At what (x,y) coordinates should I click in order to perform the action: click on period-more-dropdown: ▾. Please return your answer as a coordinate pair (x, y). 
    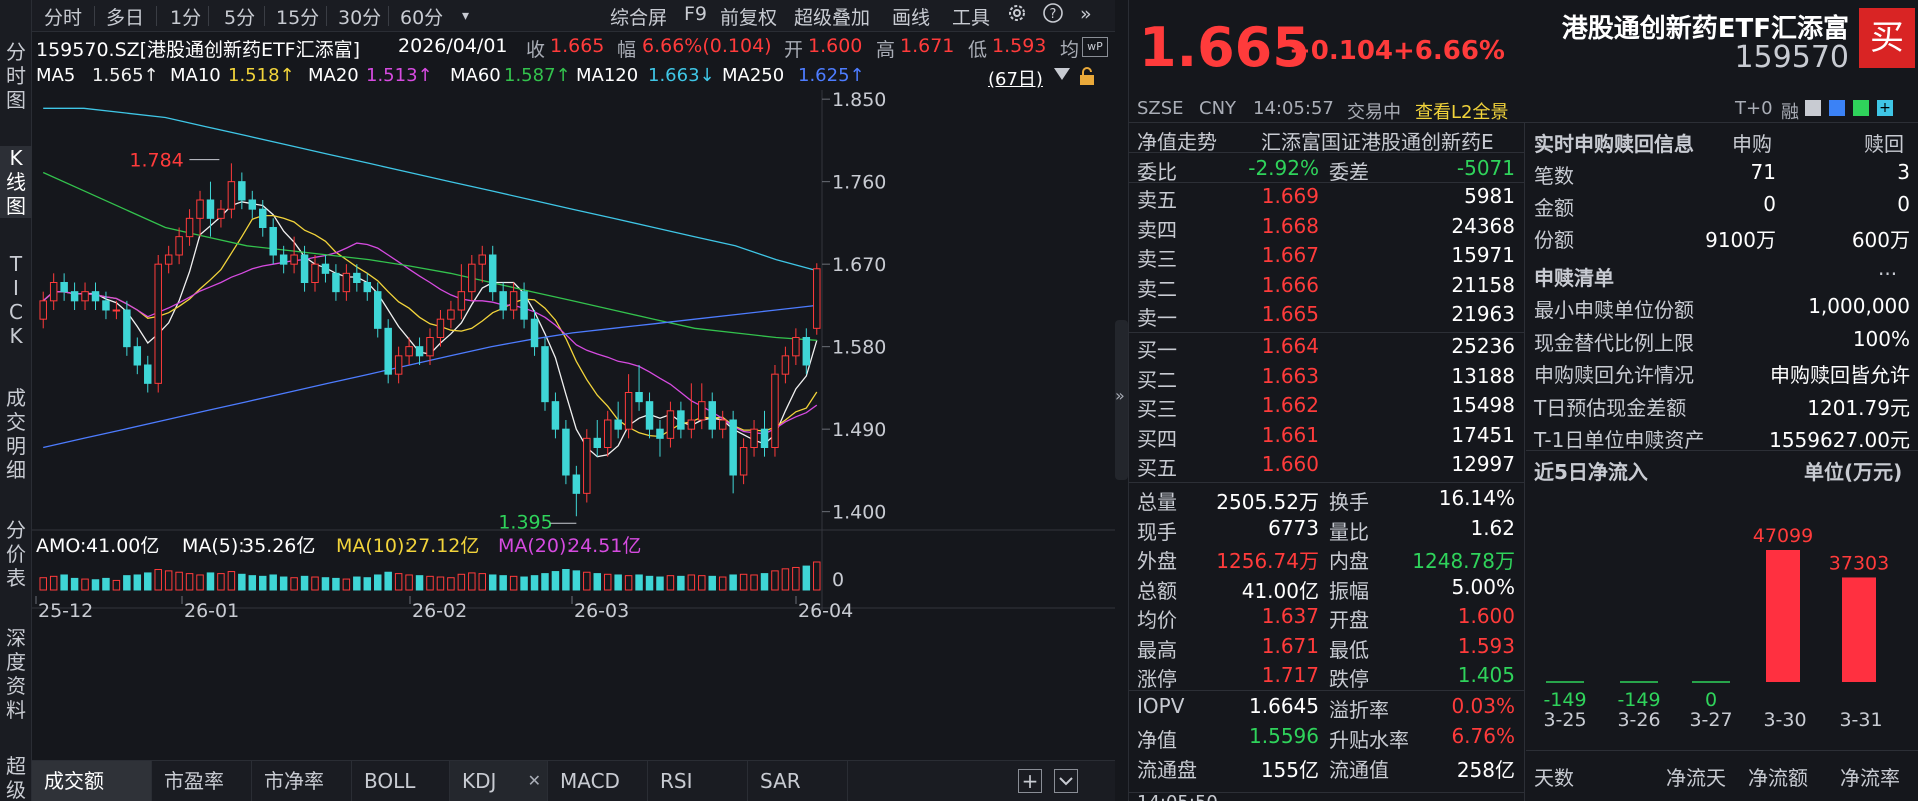
    Looking at the image, I should click on (465, 16).